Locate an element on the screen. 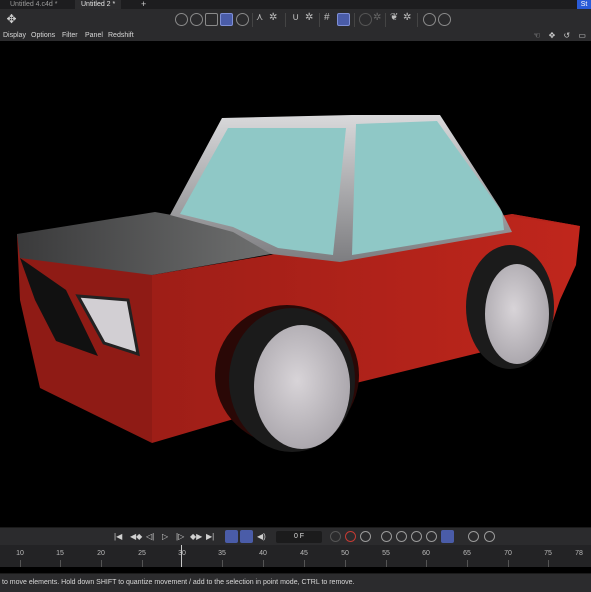  record-icon is located at coordinates (335, 536).